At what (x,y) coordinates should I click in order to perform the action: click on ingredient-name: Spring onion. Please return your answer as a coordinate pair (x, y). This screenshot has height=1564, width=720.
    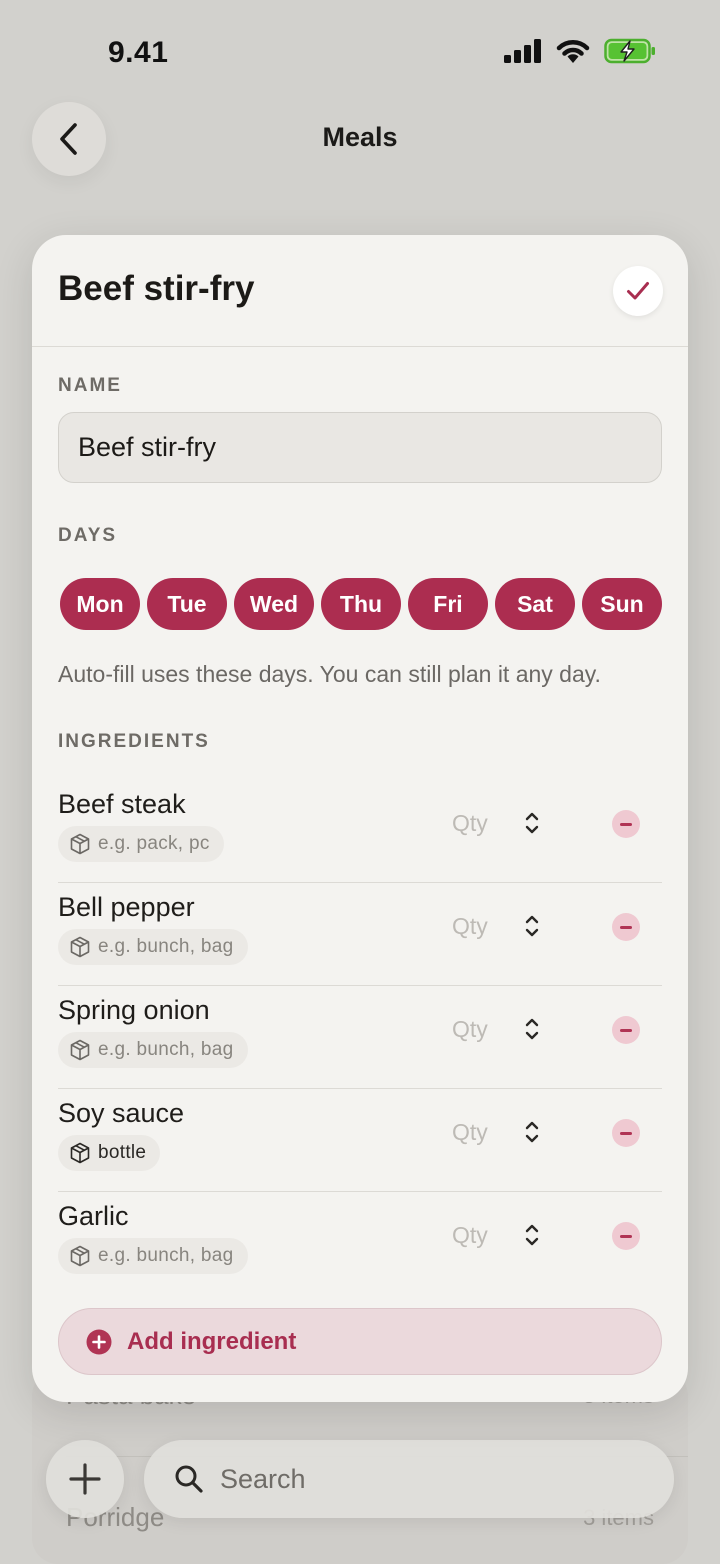
    Looking at the image, I should click on (134, 1010).